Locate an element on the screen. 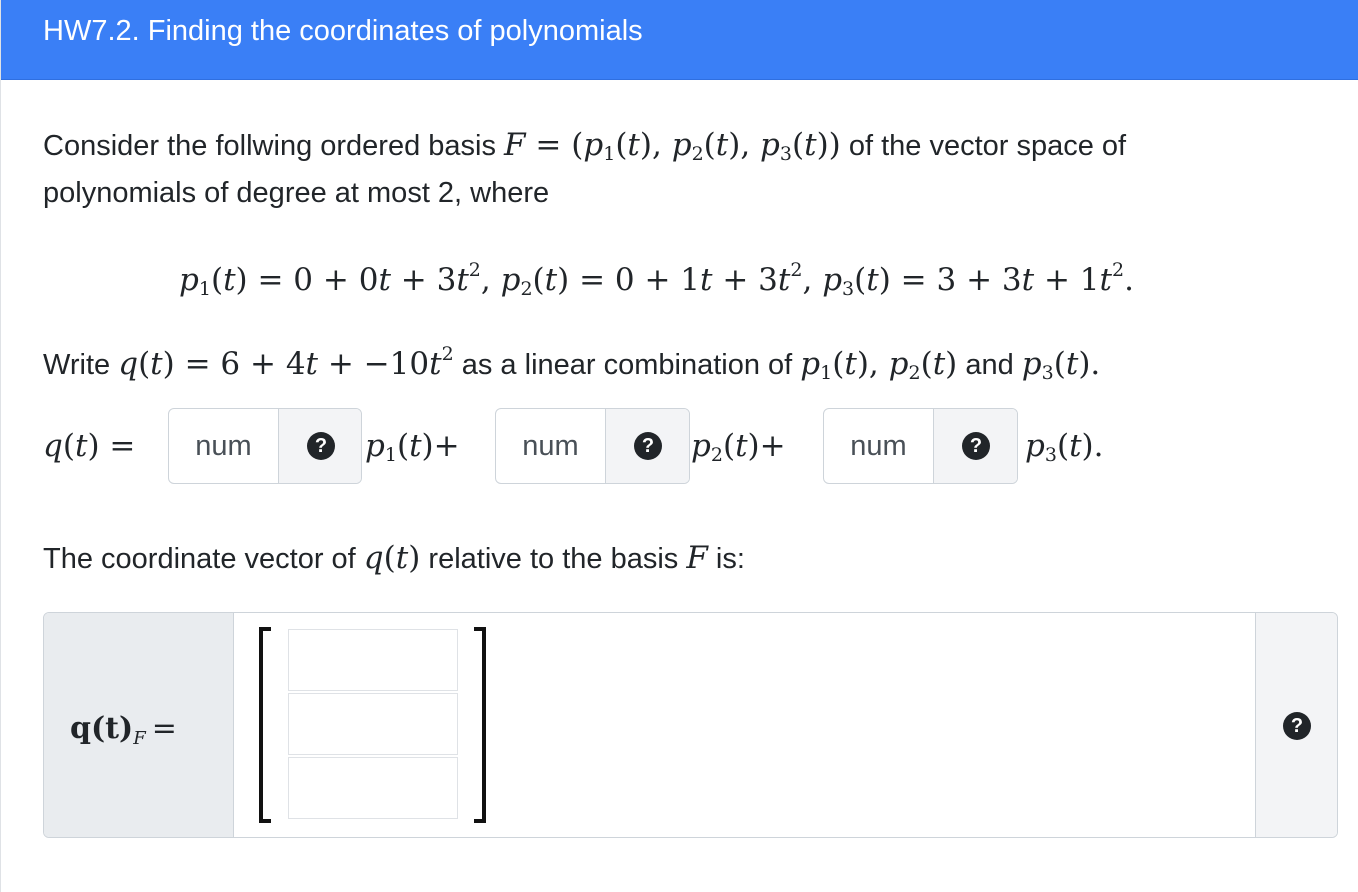 The height and width of the screenshot is (892, 1358). basis-list-math: p1(t), p2(t) is located at coordinates (879, 365).